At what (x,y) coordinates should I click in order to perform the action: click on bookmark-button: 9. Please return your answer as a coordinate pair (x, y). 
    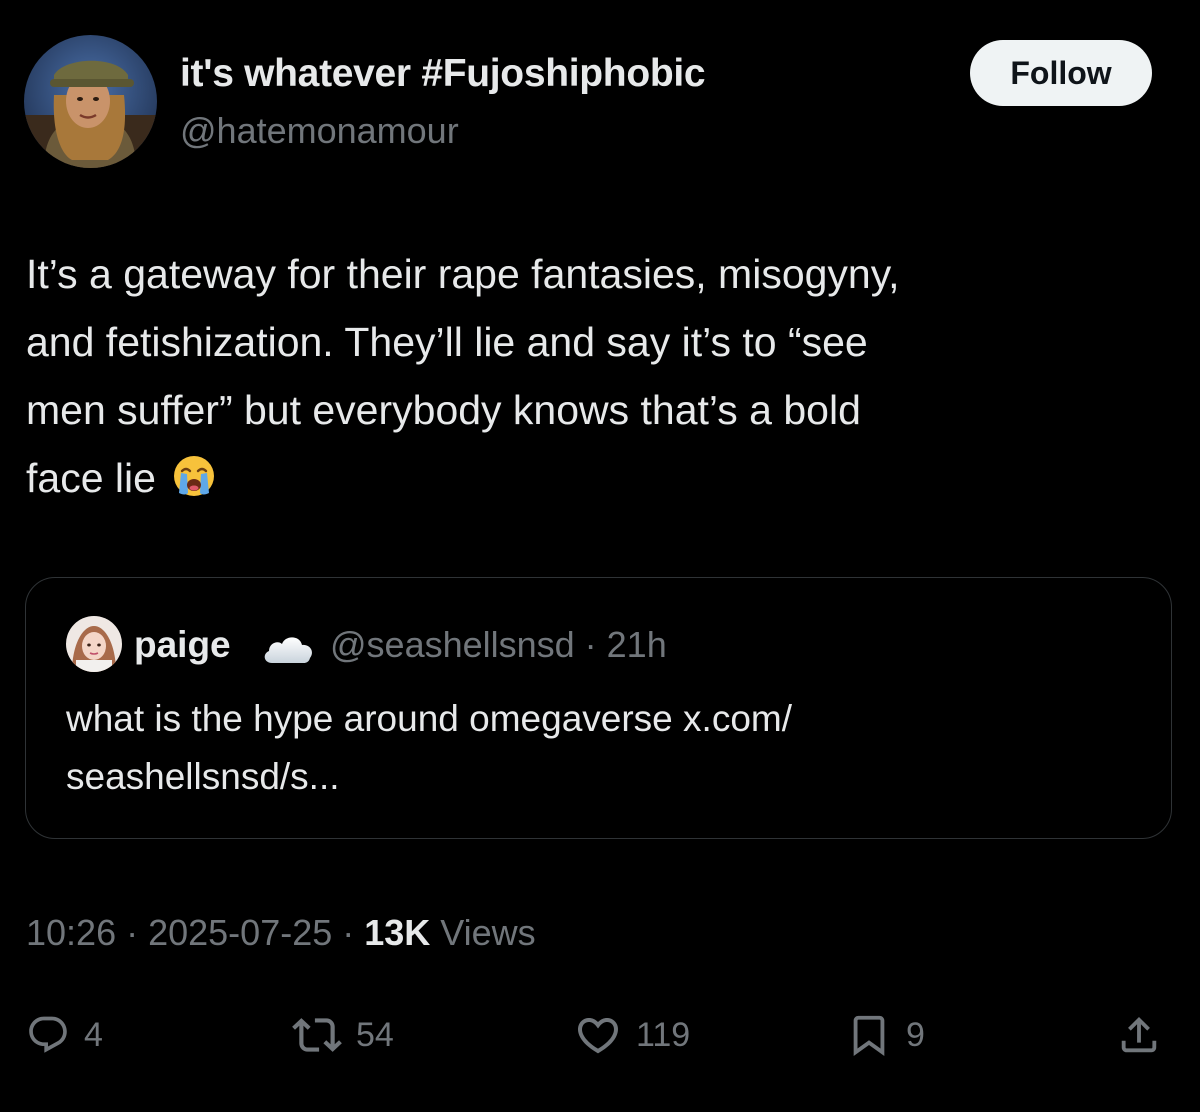
    Looking at the image, I should click on (885, 1035).